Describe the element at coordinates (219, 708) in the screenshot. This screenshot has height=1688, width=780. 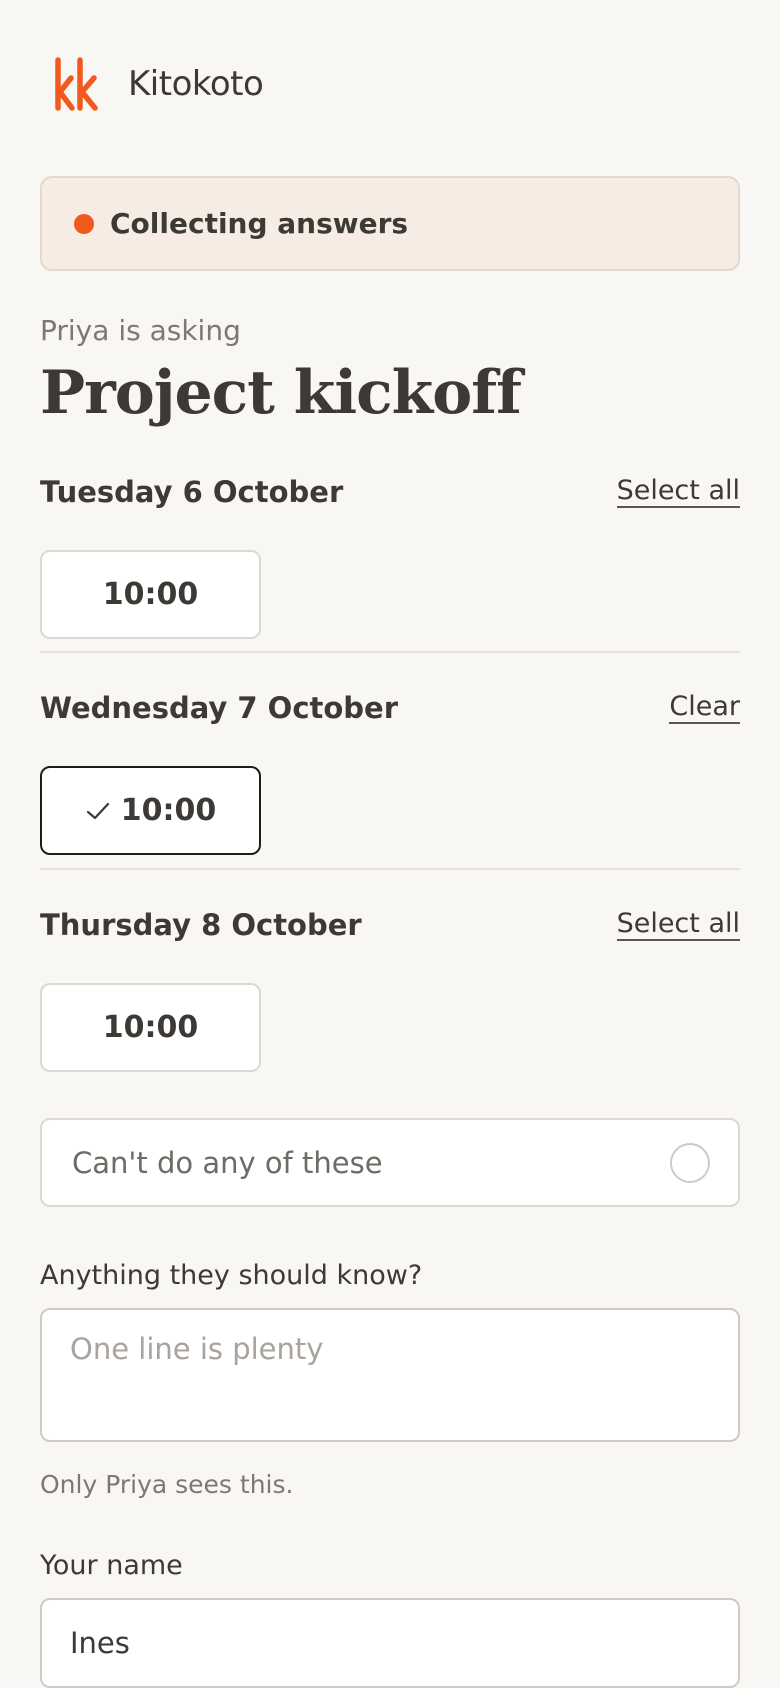
I see `day-name: Wednesday 7 October` at that location.